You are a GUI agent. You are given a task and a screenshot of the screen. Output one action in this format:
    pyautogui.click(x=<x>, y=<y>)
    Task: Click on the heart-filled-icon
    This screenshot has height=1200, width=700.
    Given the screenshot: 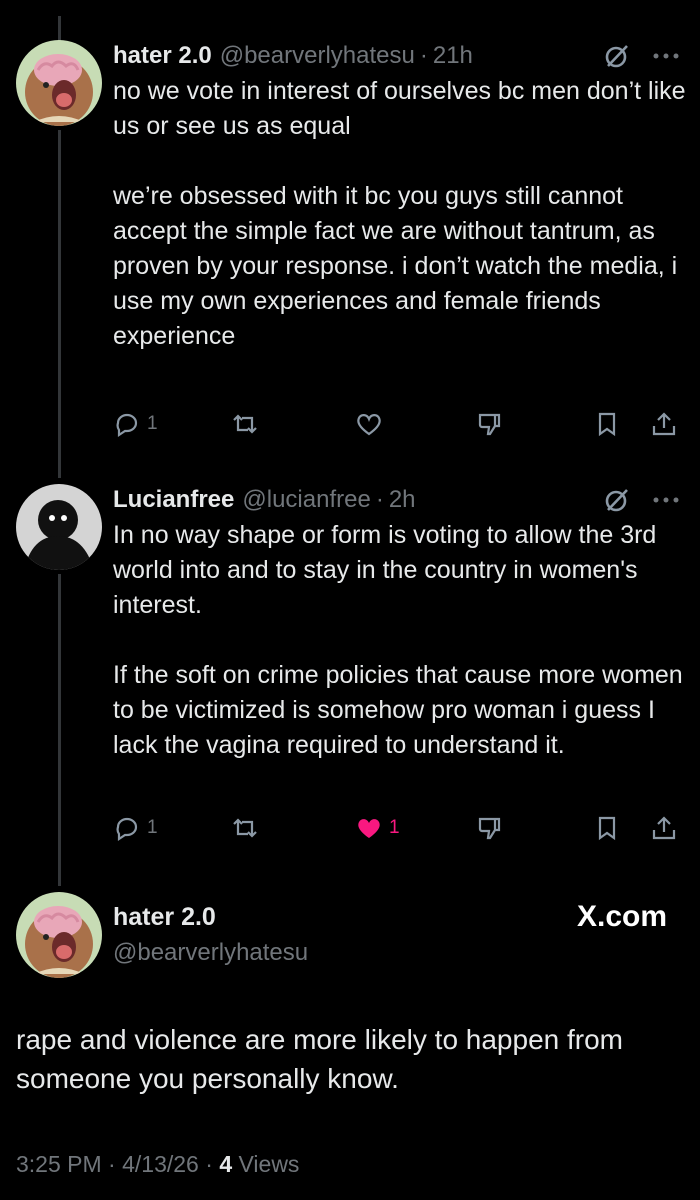 What is the action you would take?
    pyautogui.click(x=369, y=828)
    